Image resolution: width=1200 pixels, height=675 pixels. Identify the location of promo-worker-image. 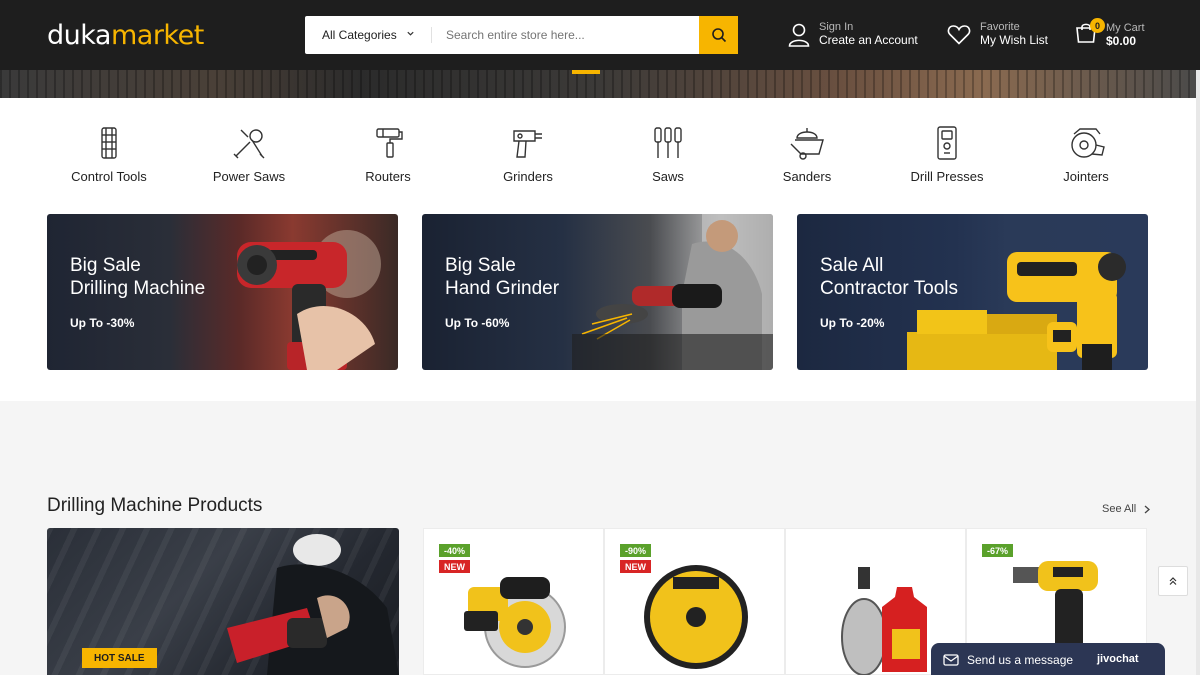
(313, 604).